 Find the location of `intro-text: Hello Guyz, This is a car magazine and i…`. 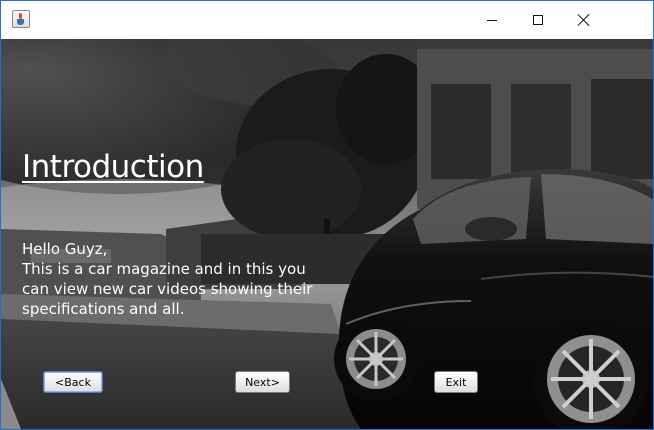

intro-text: Hello Guyz, This is a car magazine and i… is located at coordinates (187, 279).